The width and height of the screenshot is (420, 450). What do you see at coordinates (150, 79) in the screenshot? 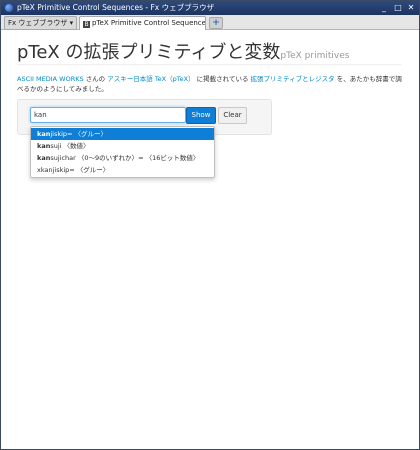
I see `ascii-ptex-link: アスキー日本語 TeX（pTeX）` at bounding box center [150, 79].